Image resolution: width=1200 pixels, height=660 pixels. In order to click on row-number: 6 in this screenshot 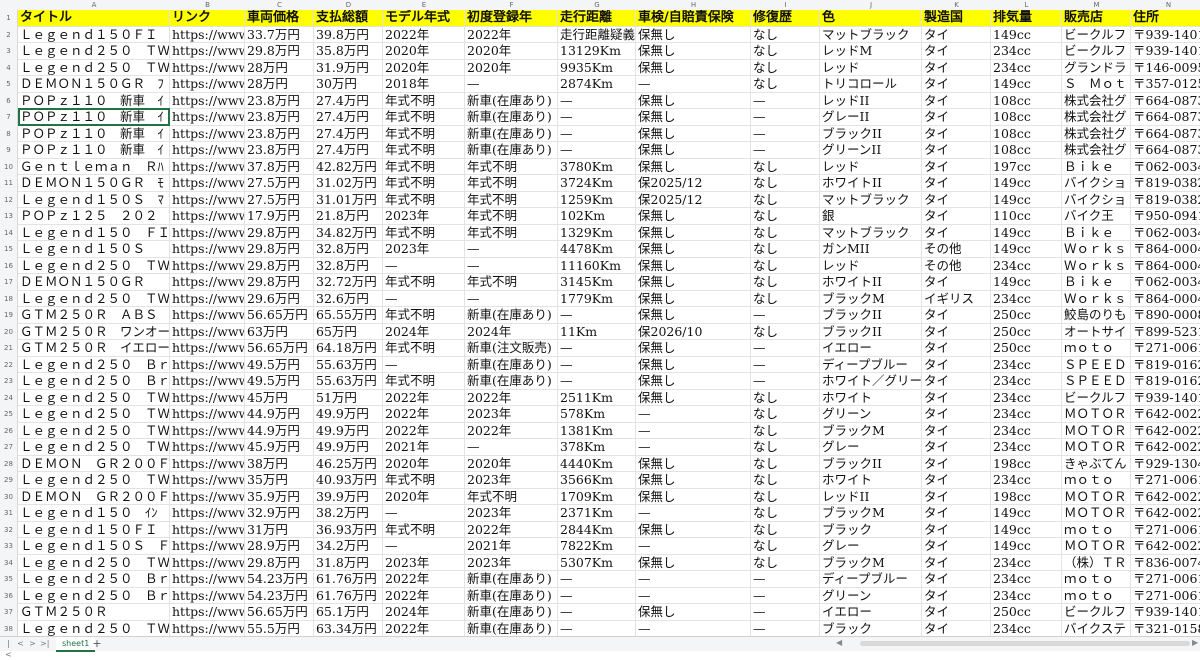, I will do `click(9, 100)`.